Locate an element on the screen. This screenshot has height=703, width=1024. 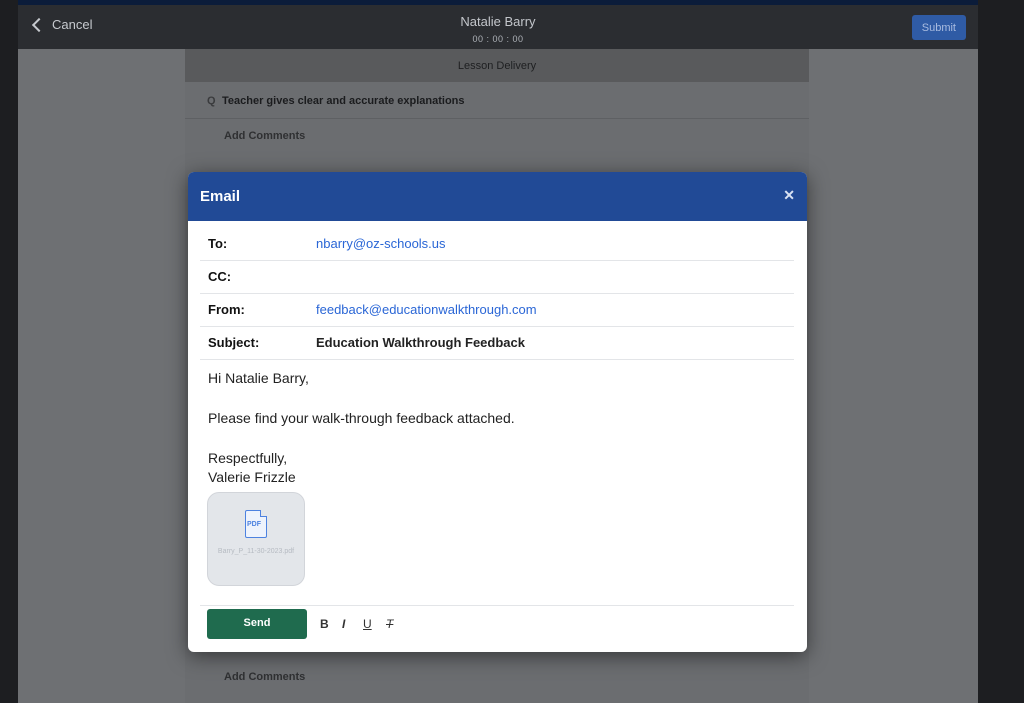
footer-divider is located at coordinates (497, 605).